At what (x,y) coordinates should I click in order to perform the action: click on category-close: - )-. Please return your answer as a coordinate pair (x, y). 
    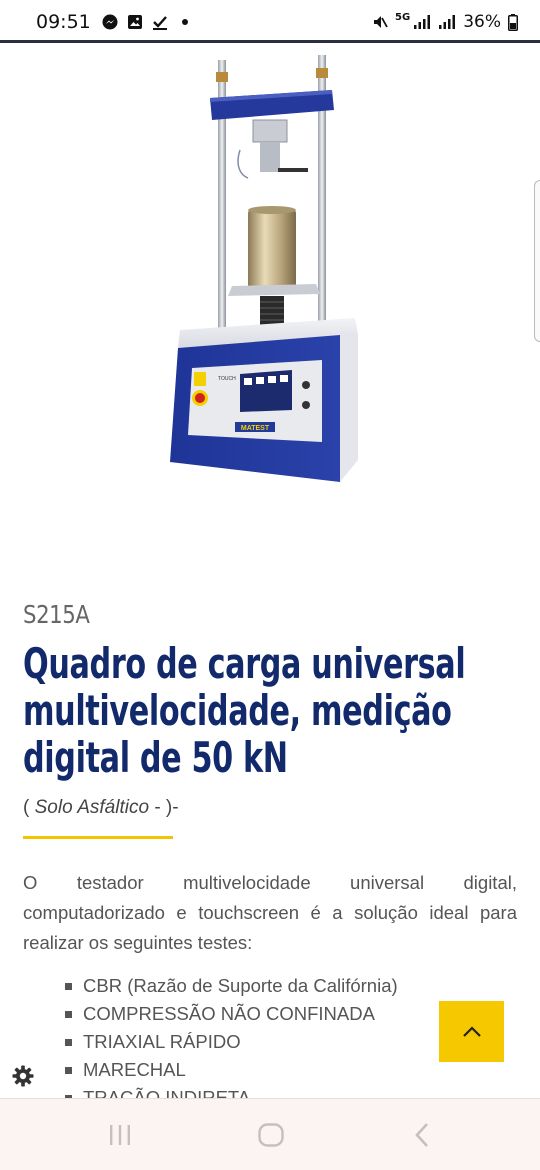
    Looking at the image, I should click on (166, 807).